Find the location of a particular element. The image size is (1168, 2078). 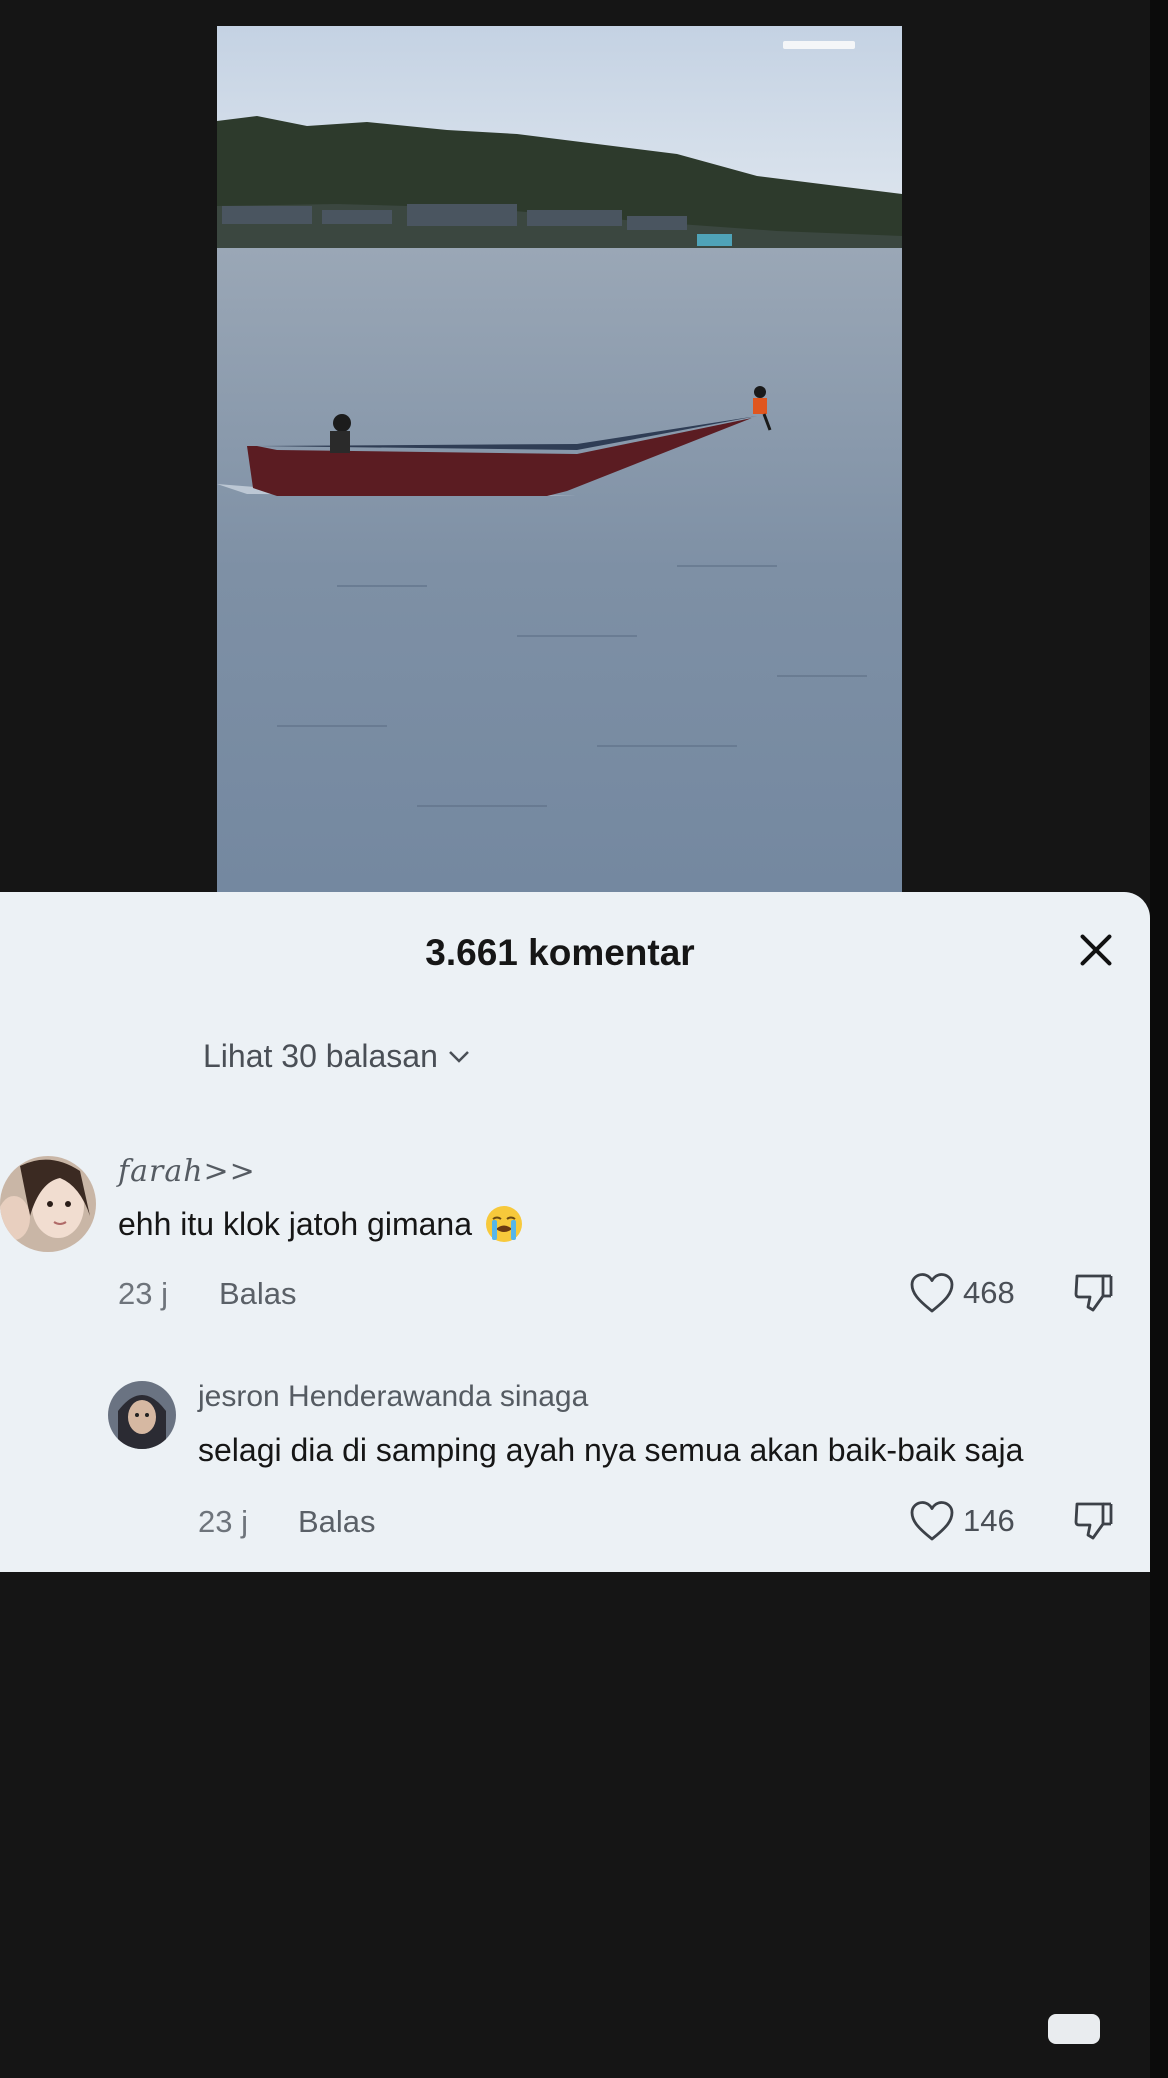

like-button: 146 is located at coordinates (962, 1521).